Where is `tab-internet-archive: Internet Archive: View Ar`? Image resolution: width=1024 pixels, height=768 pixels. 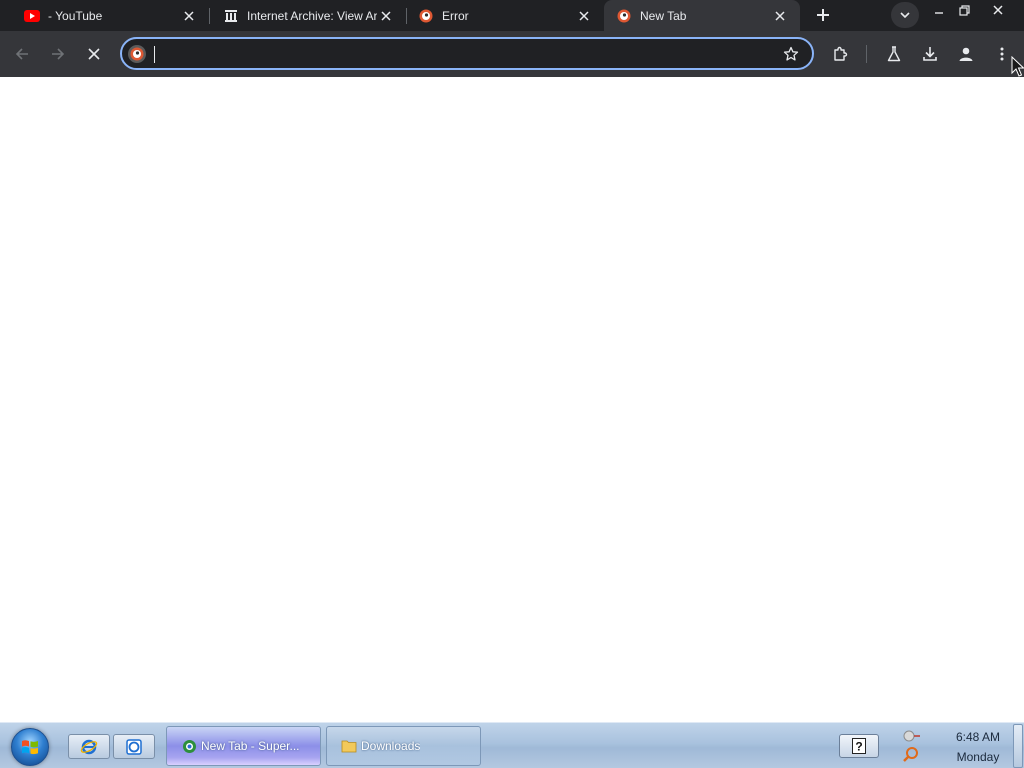 tab-internet-archive: Internet Archive: View Ar is located at coordinates (302, 15).